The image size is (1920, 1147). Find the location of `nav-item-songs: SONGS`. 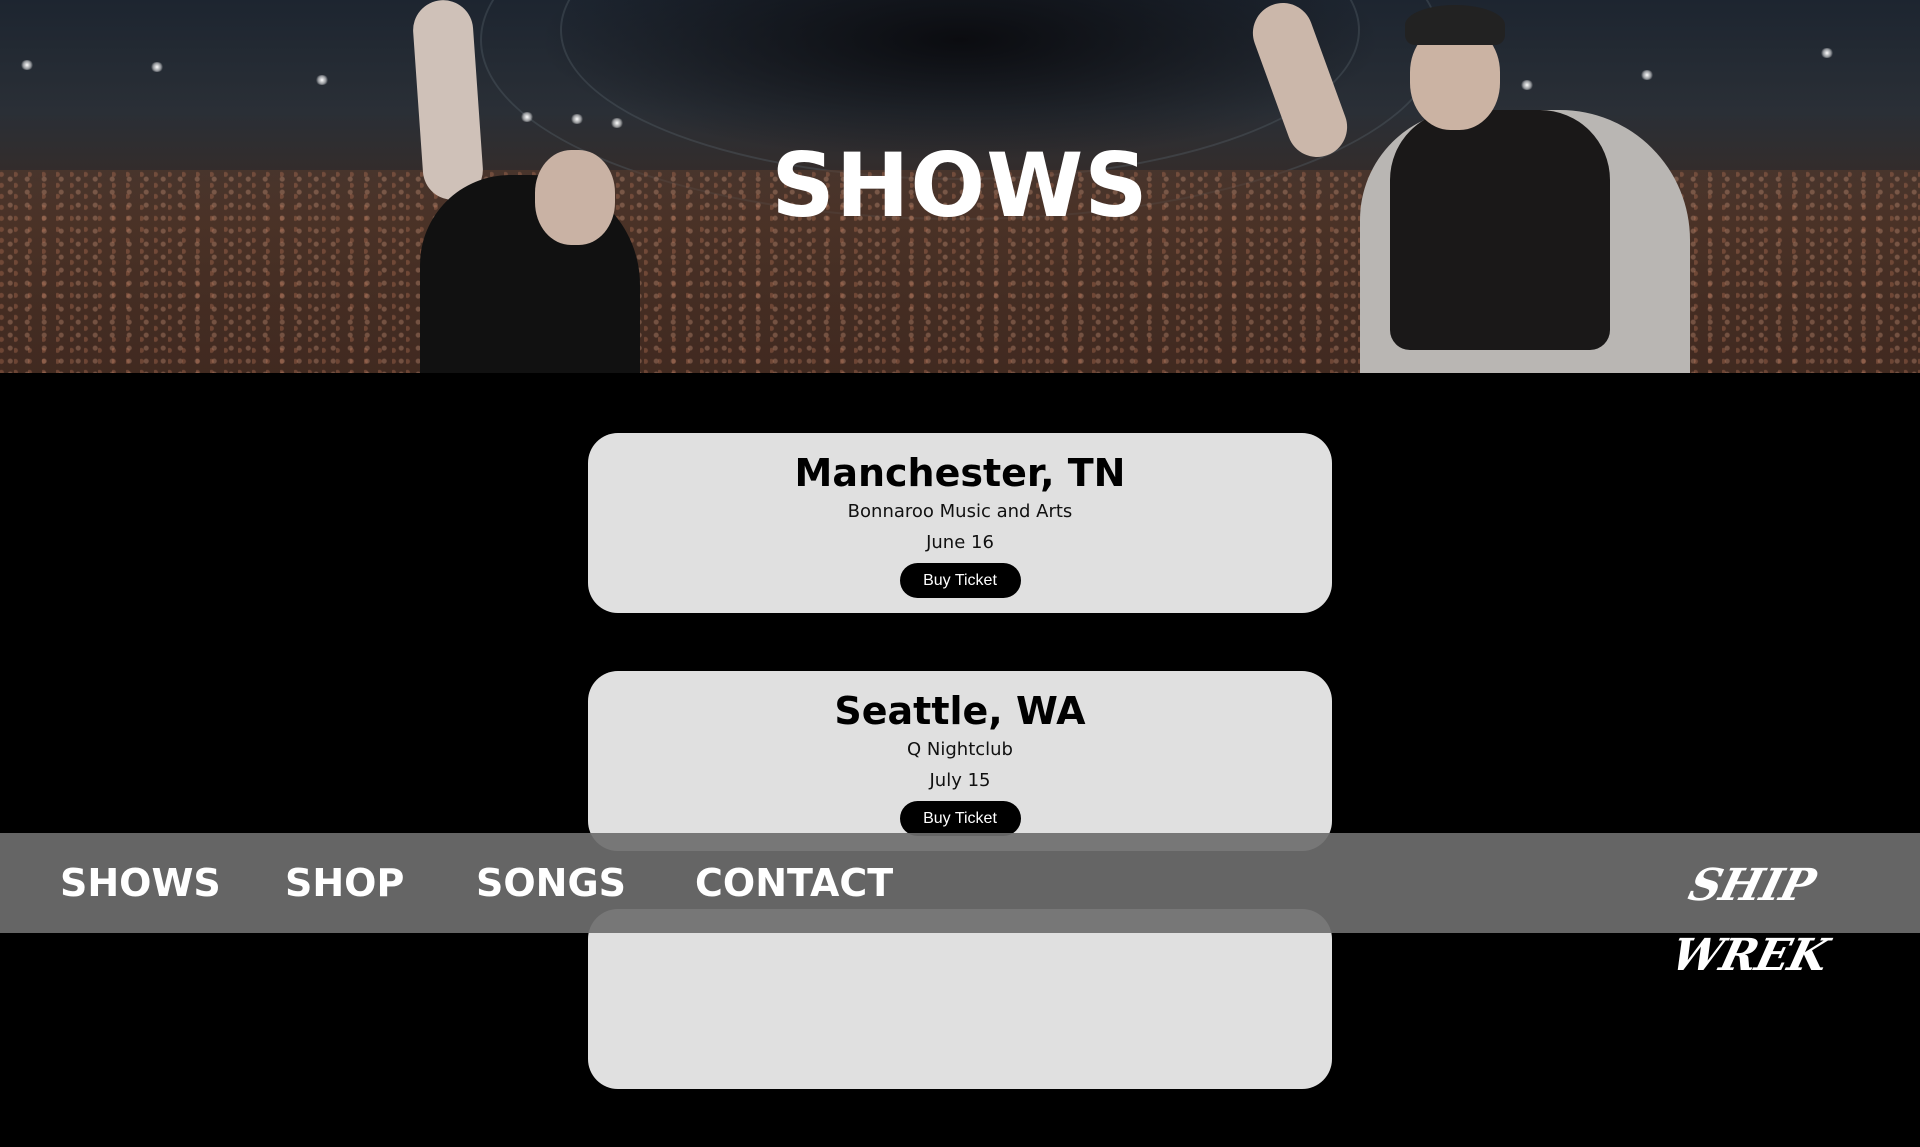

nav-item-songs: SONGS is located at coordinates (551, 883).